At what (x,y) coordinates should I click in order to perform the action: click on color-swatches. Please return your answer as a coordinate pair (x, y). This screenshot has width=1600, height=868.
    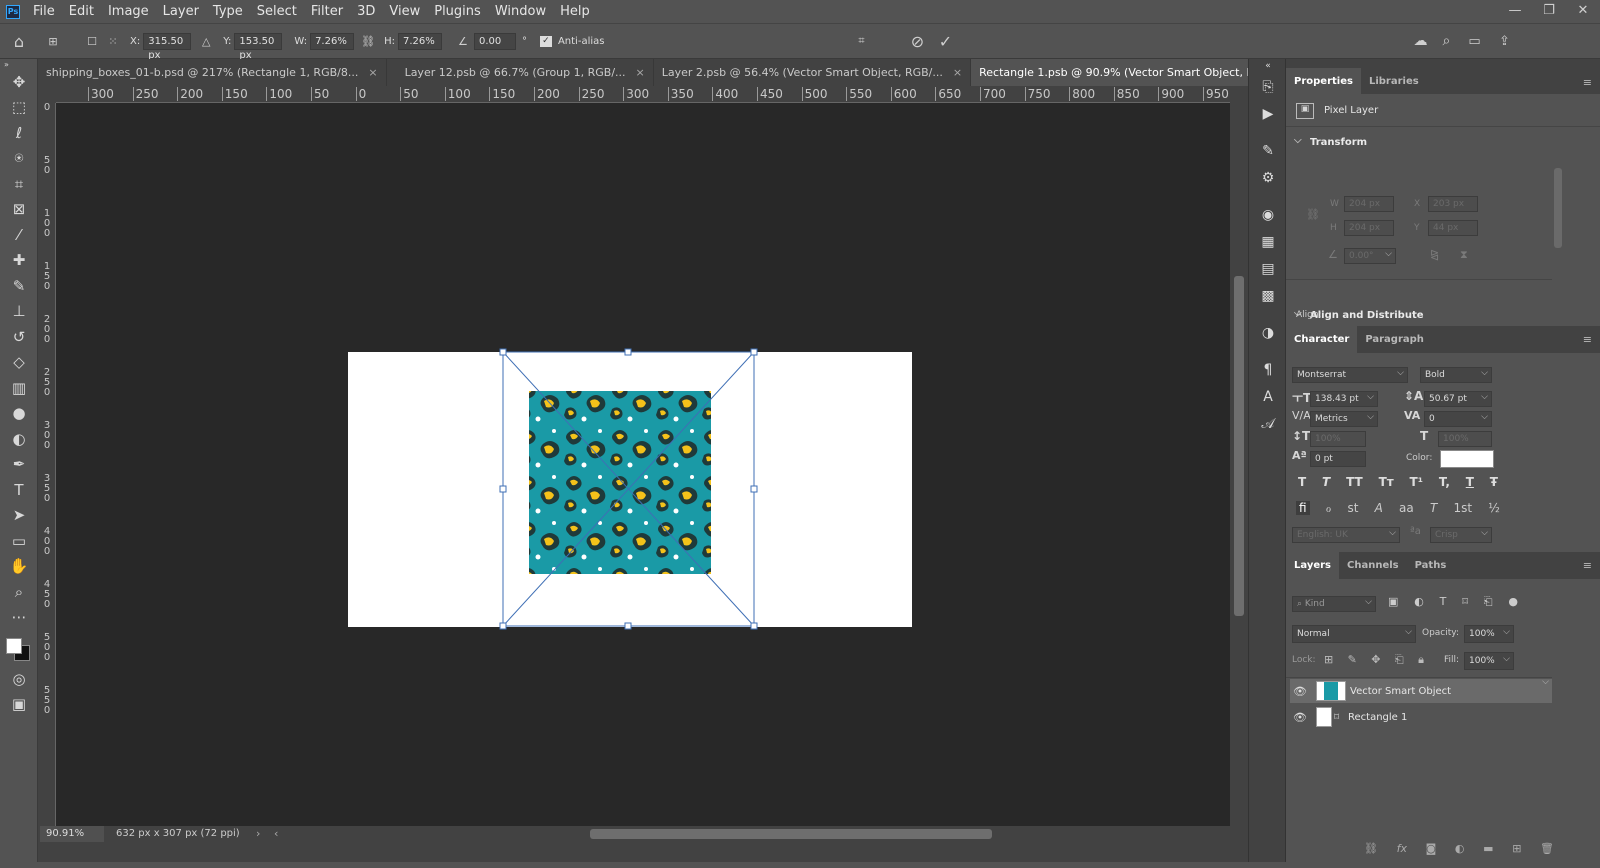
    Looking at the image, I should click on (19, 648).